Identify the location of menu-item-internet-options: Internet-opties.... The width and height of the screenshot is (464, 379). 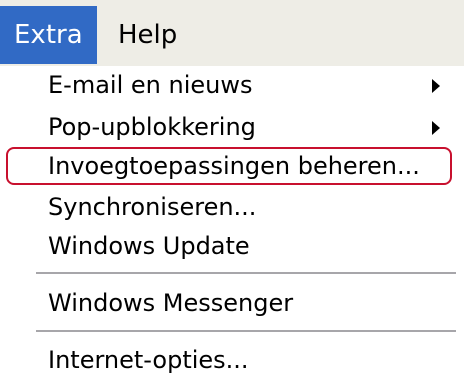
(148, 360).